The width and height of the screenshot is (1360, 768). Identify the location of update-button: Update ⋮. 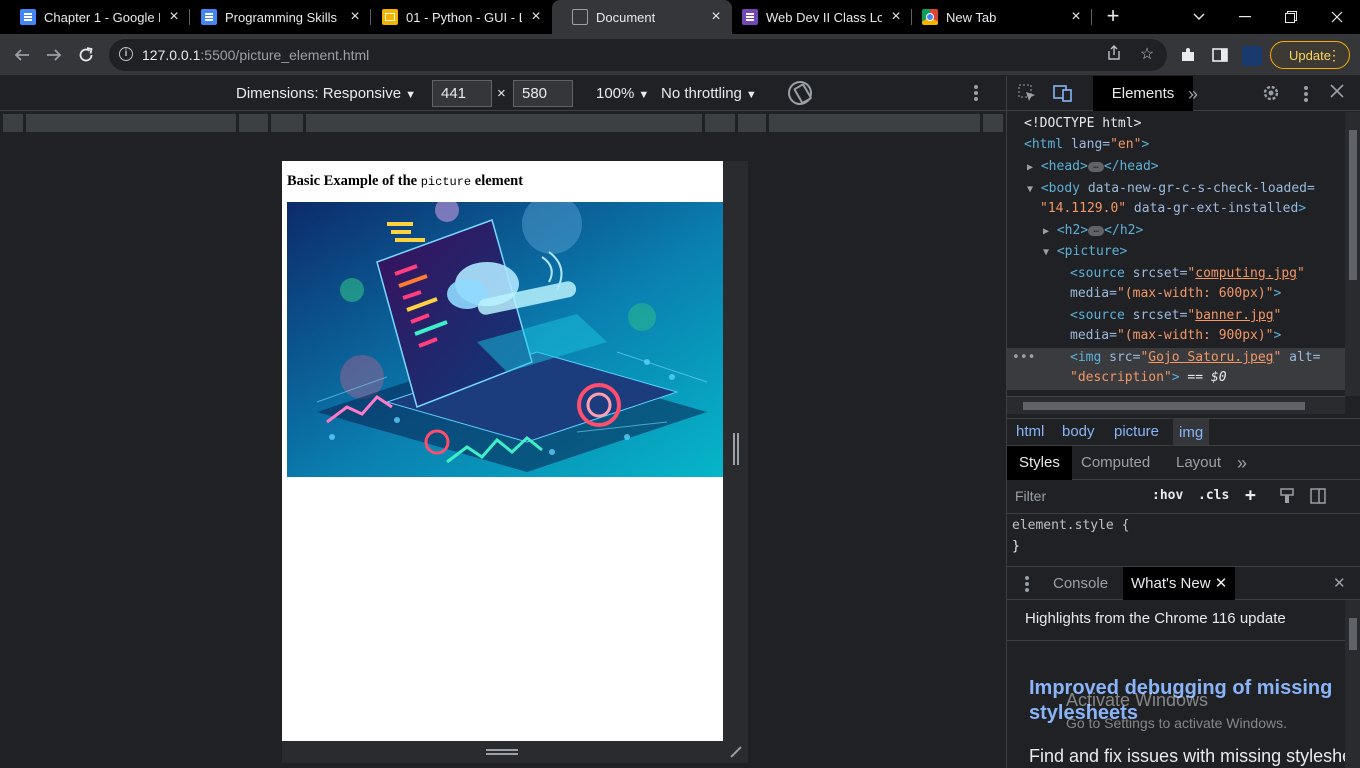
(1310, 55).